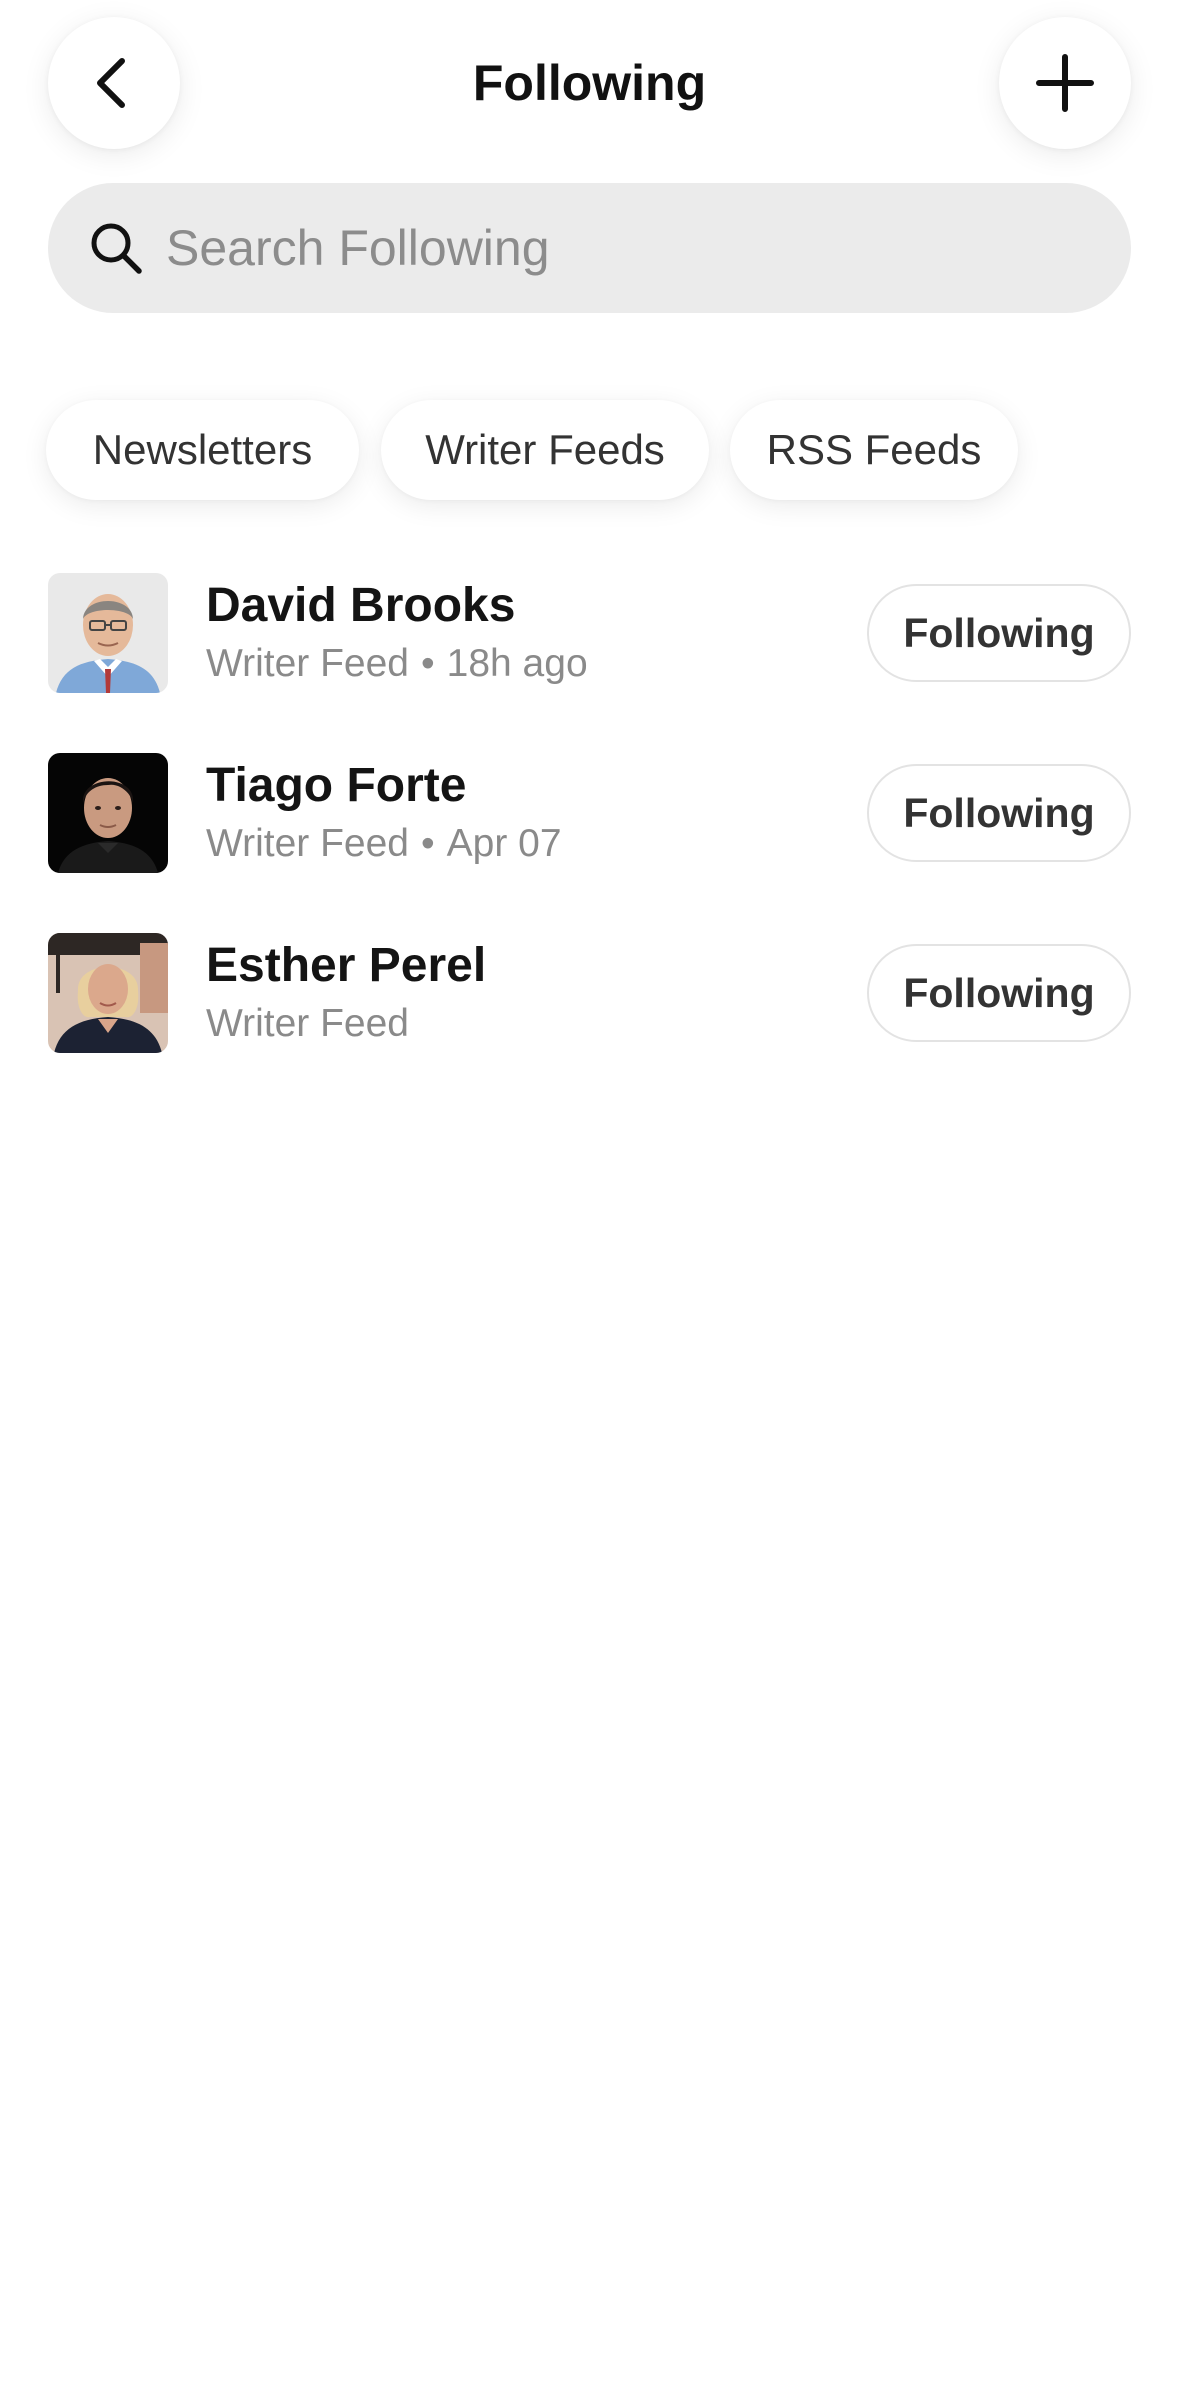  Describe the element at coordinates (589, 813) in the screenshot. I see `list-item: Tiago Forte Writer Feed • Apr 07 Following` at that location.